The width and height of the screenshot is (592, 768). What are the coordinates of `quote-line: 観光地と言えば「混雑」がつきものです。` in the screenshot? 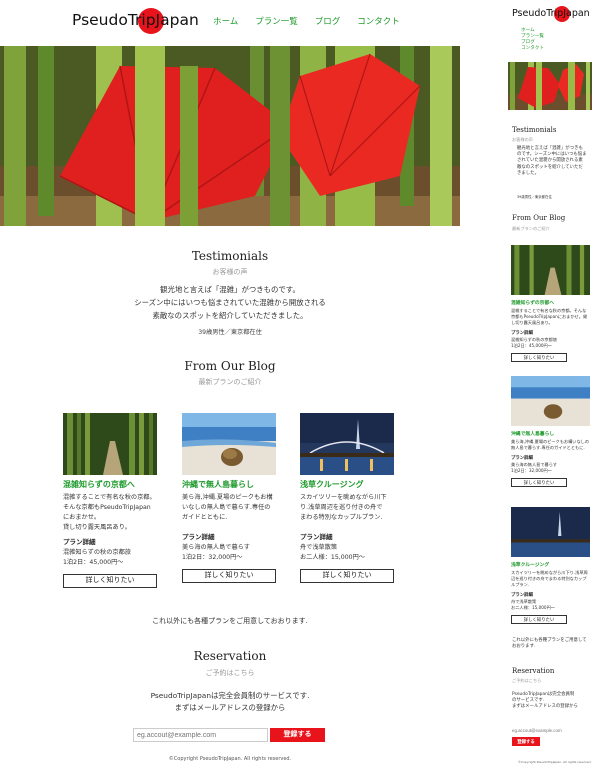 It's located at (230, 289).